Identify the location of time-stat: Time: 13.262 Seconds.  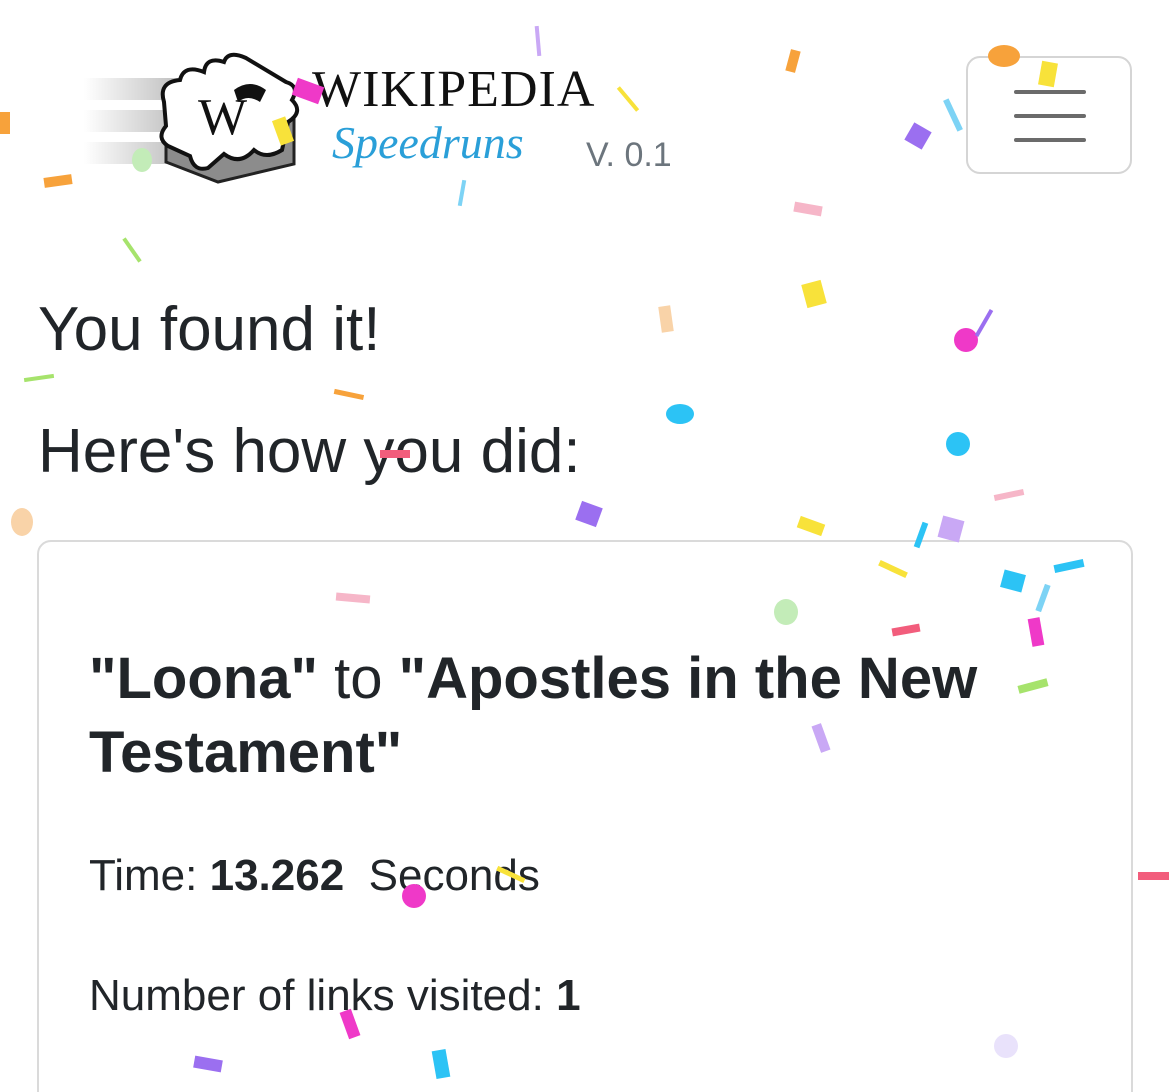
(314, 876).